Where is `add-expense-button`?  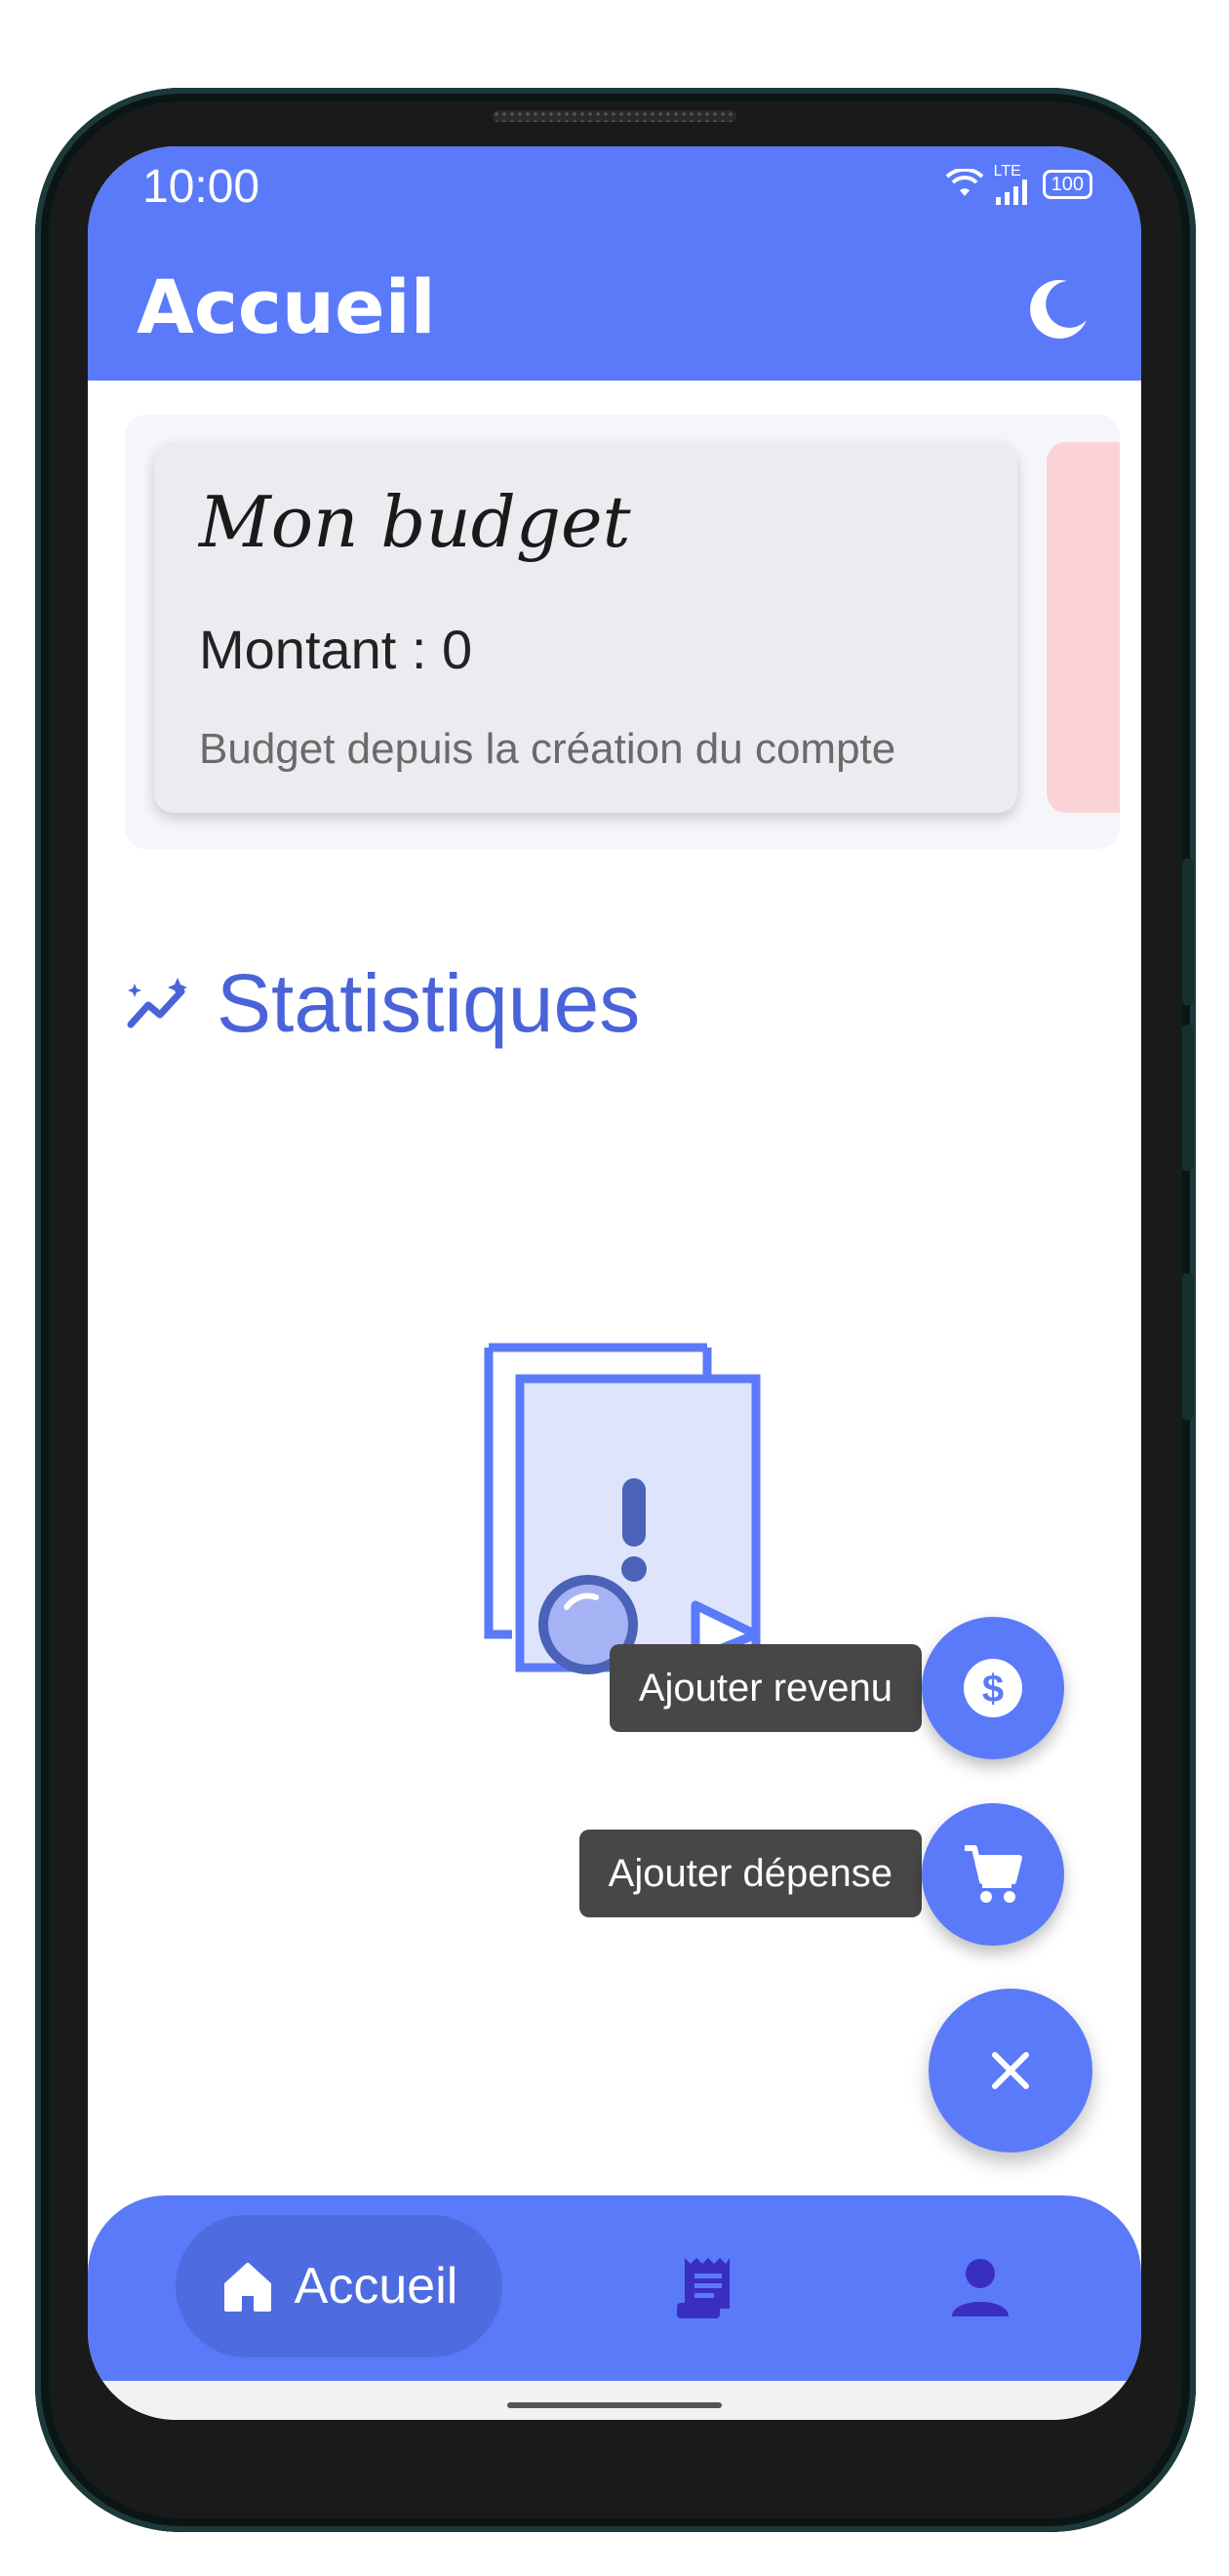 add-expense-button is located at coordinates (993, 1874).